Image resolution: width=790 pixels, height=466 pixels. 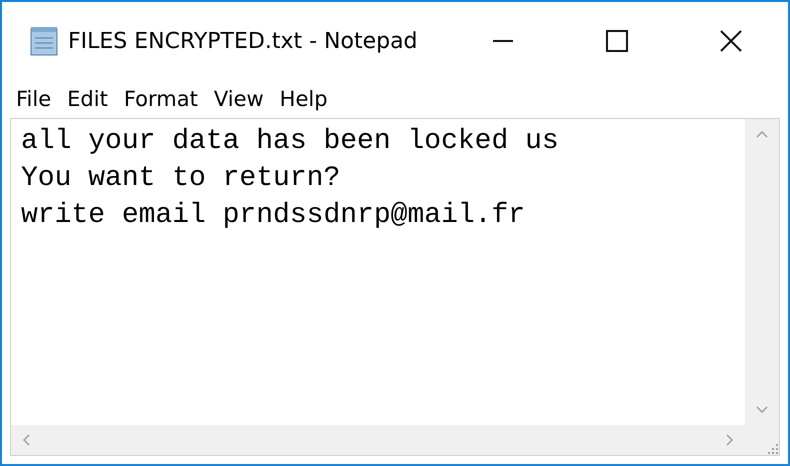 I want to click on window-title: FILES ENCRYPTED.txt - Notepad, so click(x=243, y=41).